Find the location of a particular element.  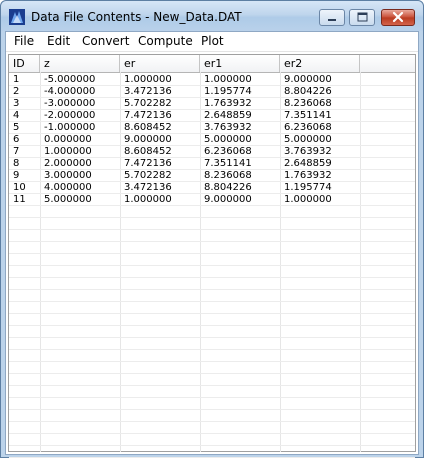

menu-edit: Edit is located at coordinates (58, 41).